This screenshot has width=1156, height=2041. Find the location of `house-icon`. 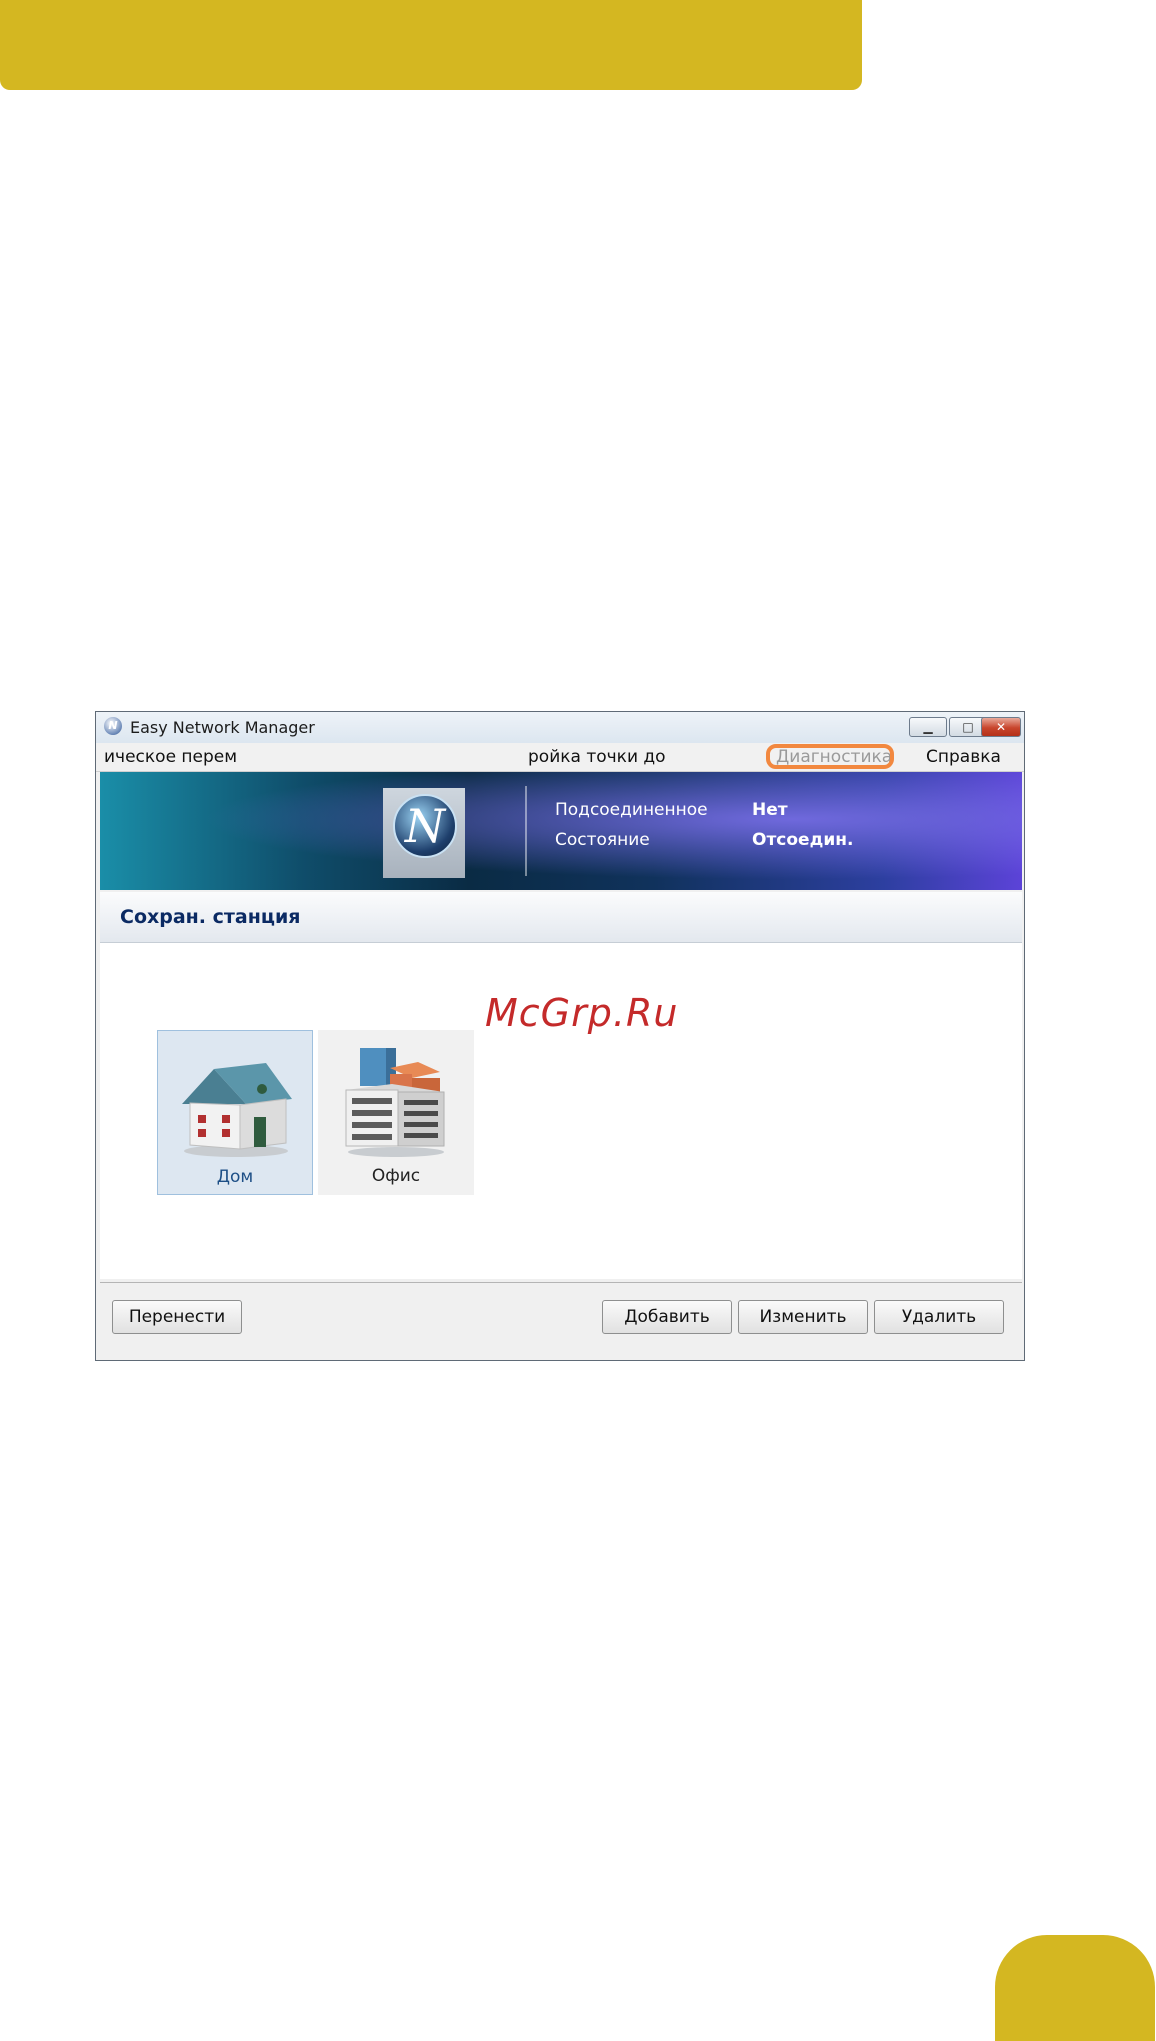

house-icon is located at coordinates (237, 1110).